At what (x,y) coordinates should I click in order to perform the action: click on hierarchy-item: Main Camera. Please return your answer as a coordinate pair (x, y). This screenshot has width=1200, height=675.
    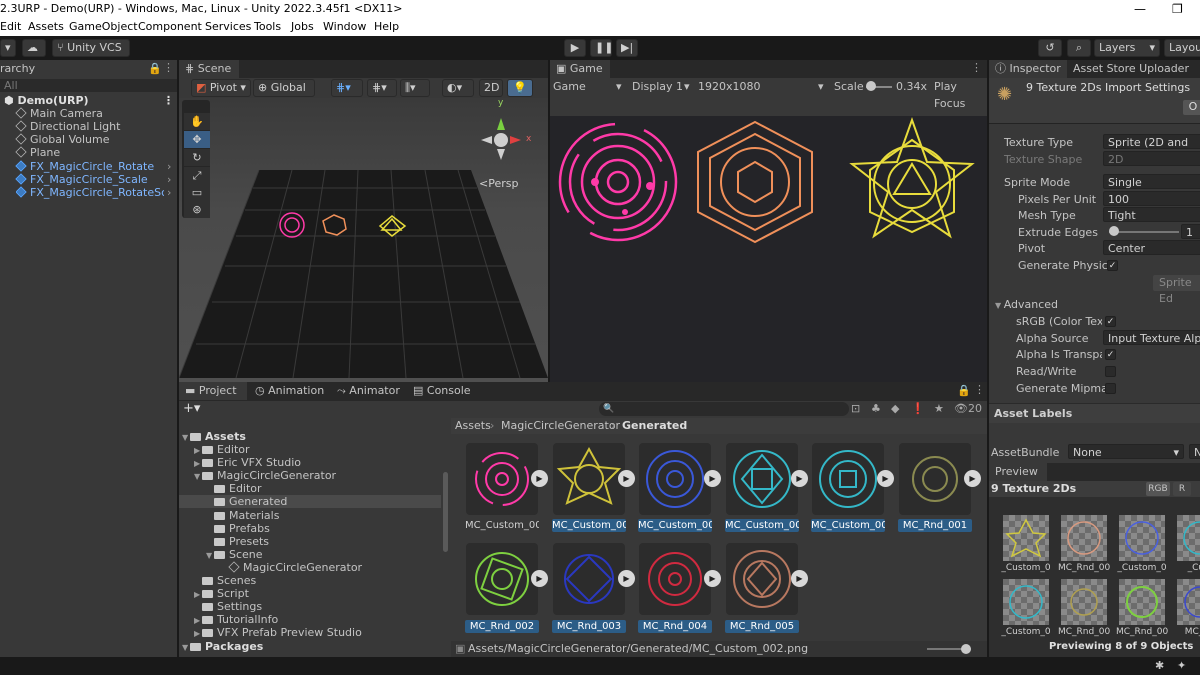
    Looking at the image, I should click on (59, 113).